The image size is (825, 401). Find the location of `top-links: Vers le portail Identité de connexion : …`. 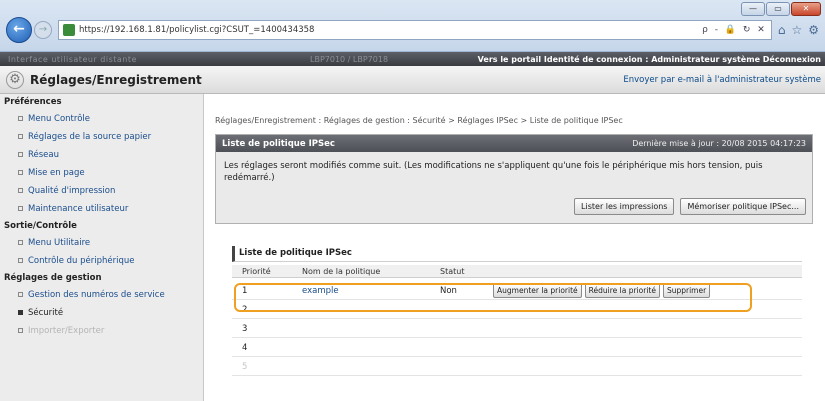

top-links: Vers le portail Identité de connexion : … is located at coordinates (649, 59).